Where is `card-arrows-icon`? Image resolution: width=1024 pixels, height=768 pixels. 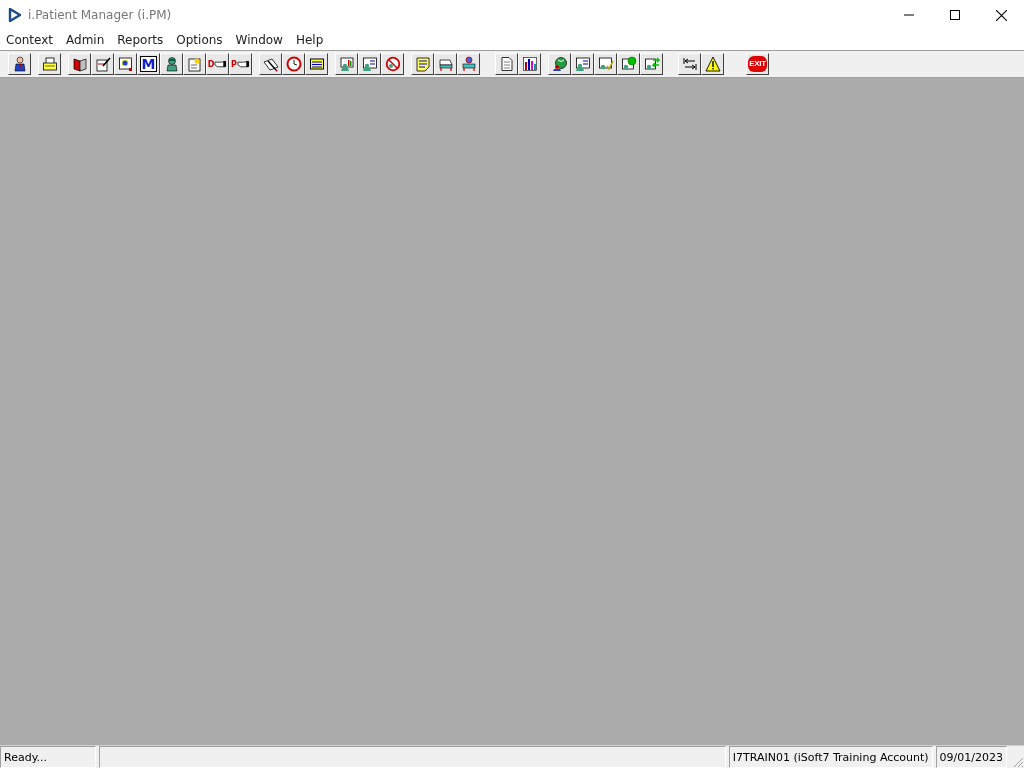 card-arrows-icon is located at coordinates (651, 64).